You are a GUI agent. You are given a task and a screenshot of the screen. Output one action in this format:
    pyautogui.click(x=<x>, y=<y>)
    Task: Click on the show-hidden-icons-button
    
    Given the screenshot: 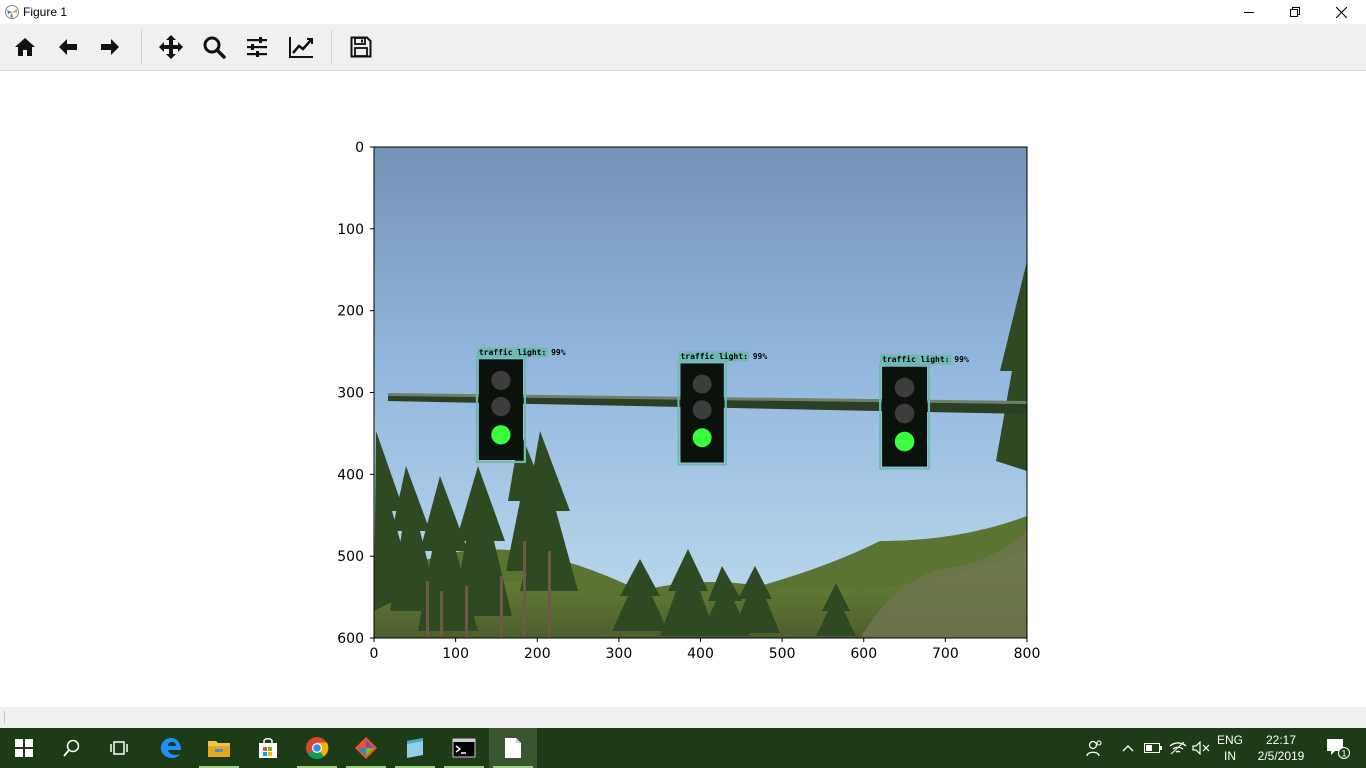 What is the action you would take?
    pyautogui.click(x=1128, y=748)
    